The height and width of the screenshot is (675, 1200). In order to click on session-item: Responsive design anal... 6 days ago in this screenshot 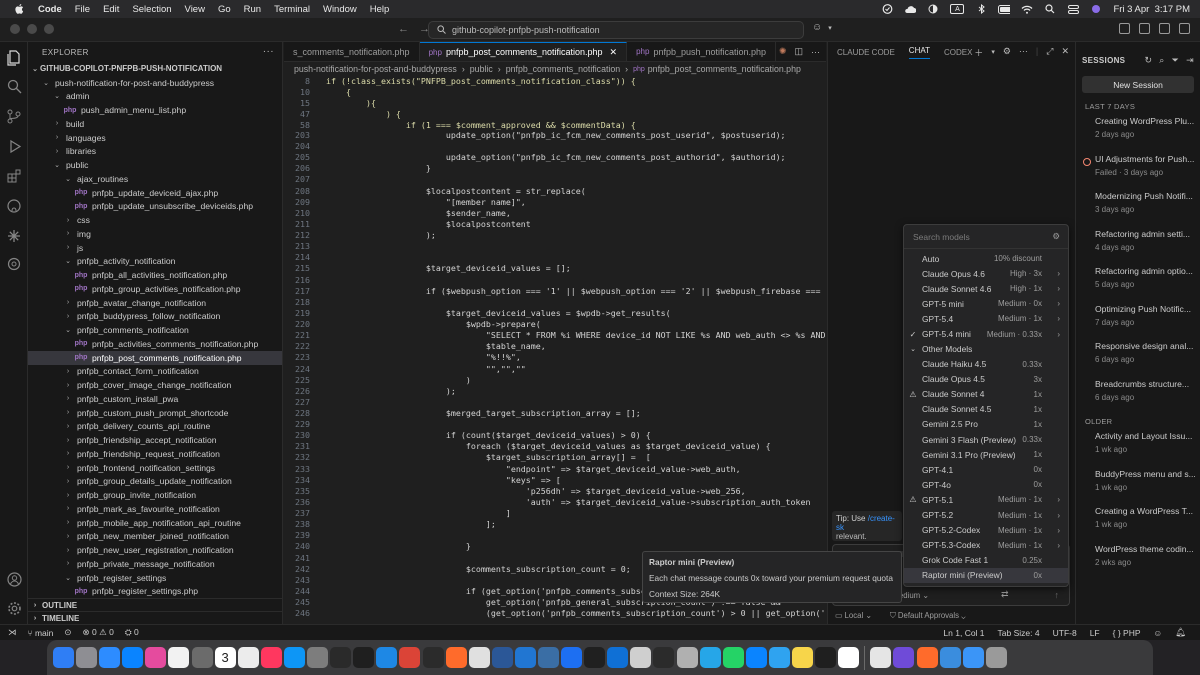, I will do `click(1138, 358)`.